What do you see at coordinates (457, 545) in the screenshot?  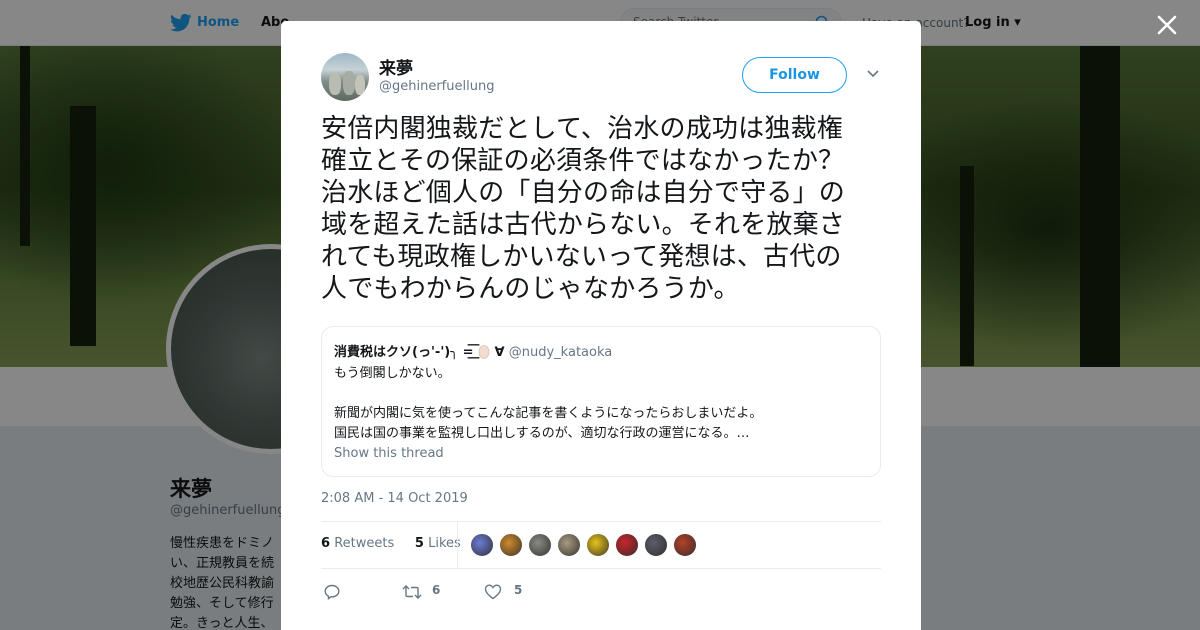 I see `stats-divider` at bounding box center [457, 545].